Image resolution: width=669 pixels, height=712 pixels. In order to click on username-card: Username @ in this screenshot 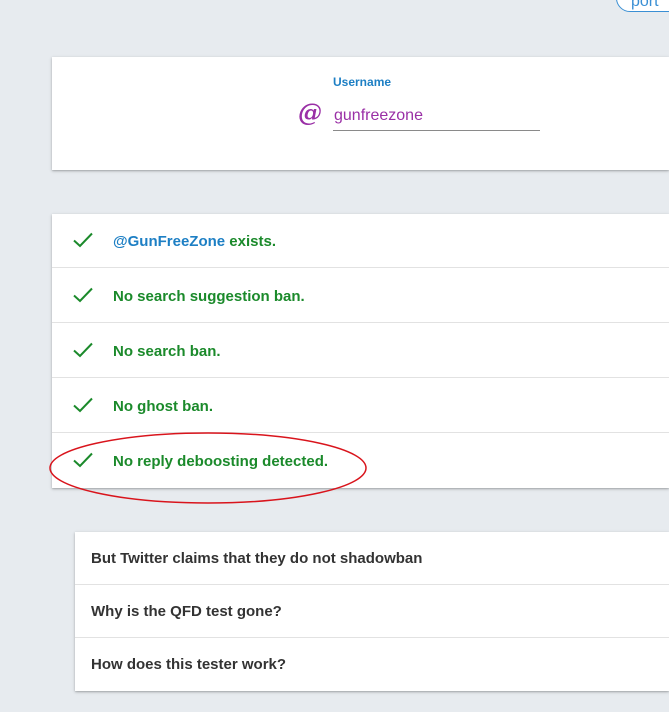, I will do `click(360, 113)`.